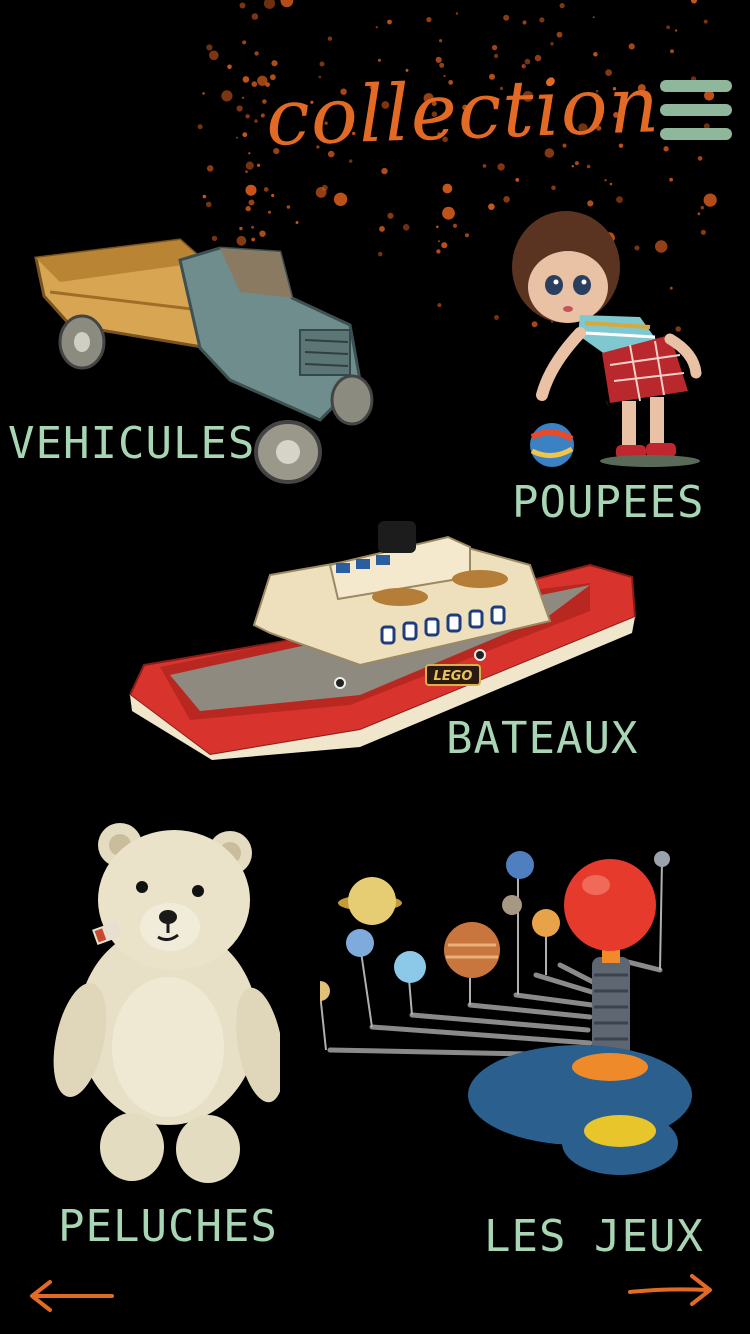  I want to click on category-vehicules: VEHICULES, so click(195, 355).